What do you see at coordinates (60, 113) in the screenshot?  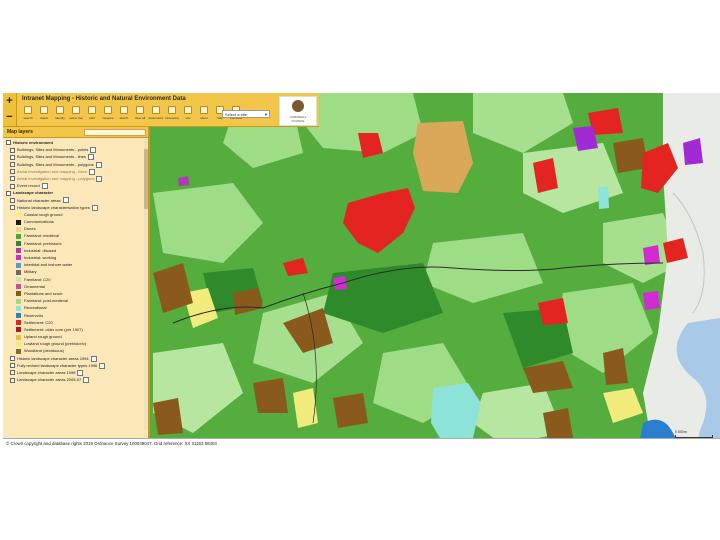 I see `tool-button-2: identify` at bounding box center [60, 113].